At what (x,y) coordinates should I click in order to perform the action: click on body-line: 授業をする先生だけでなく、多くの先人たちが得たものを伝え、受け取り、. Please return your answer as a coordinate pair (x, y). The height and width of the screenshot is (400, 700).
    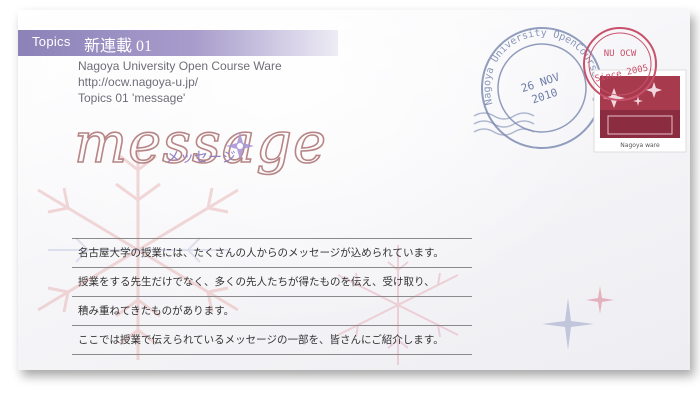
    Looking at the image, I should click on (272, 281).